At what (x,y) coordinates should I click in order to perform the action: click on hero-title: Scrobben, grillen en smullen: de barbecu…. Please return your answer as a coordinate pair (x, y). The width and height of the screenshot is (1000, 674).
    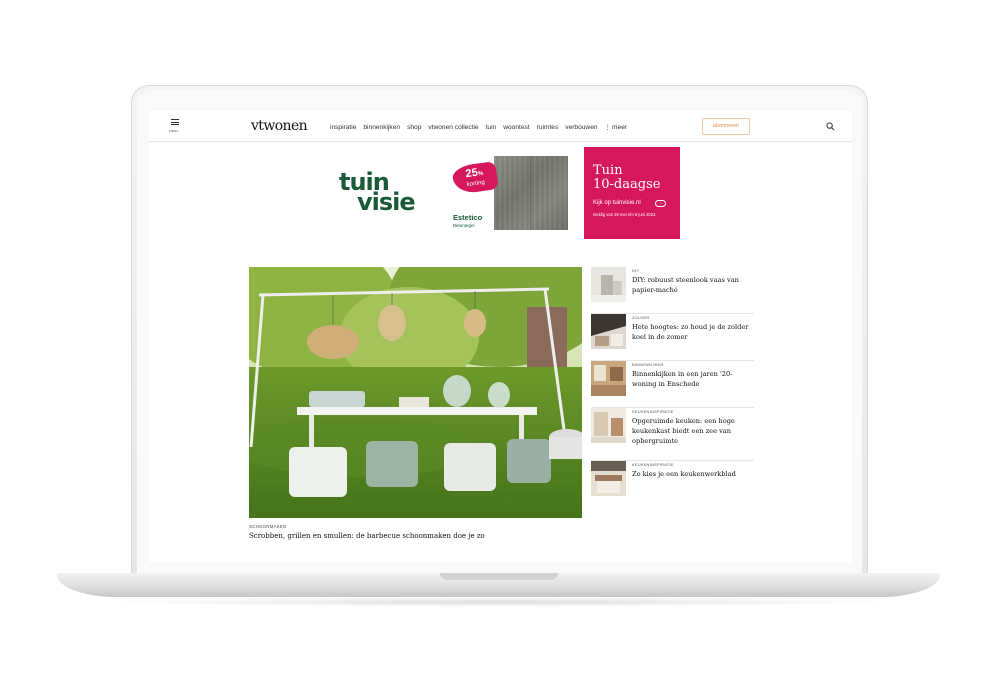
    Looking at the image, I should click on (367, 536).